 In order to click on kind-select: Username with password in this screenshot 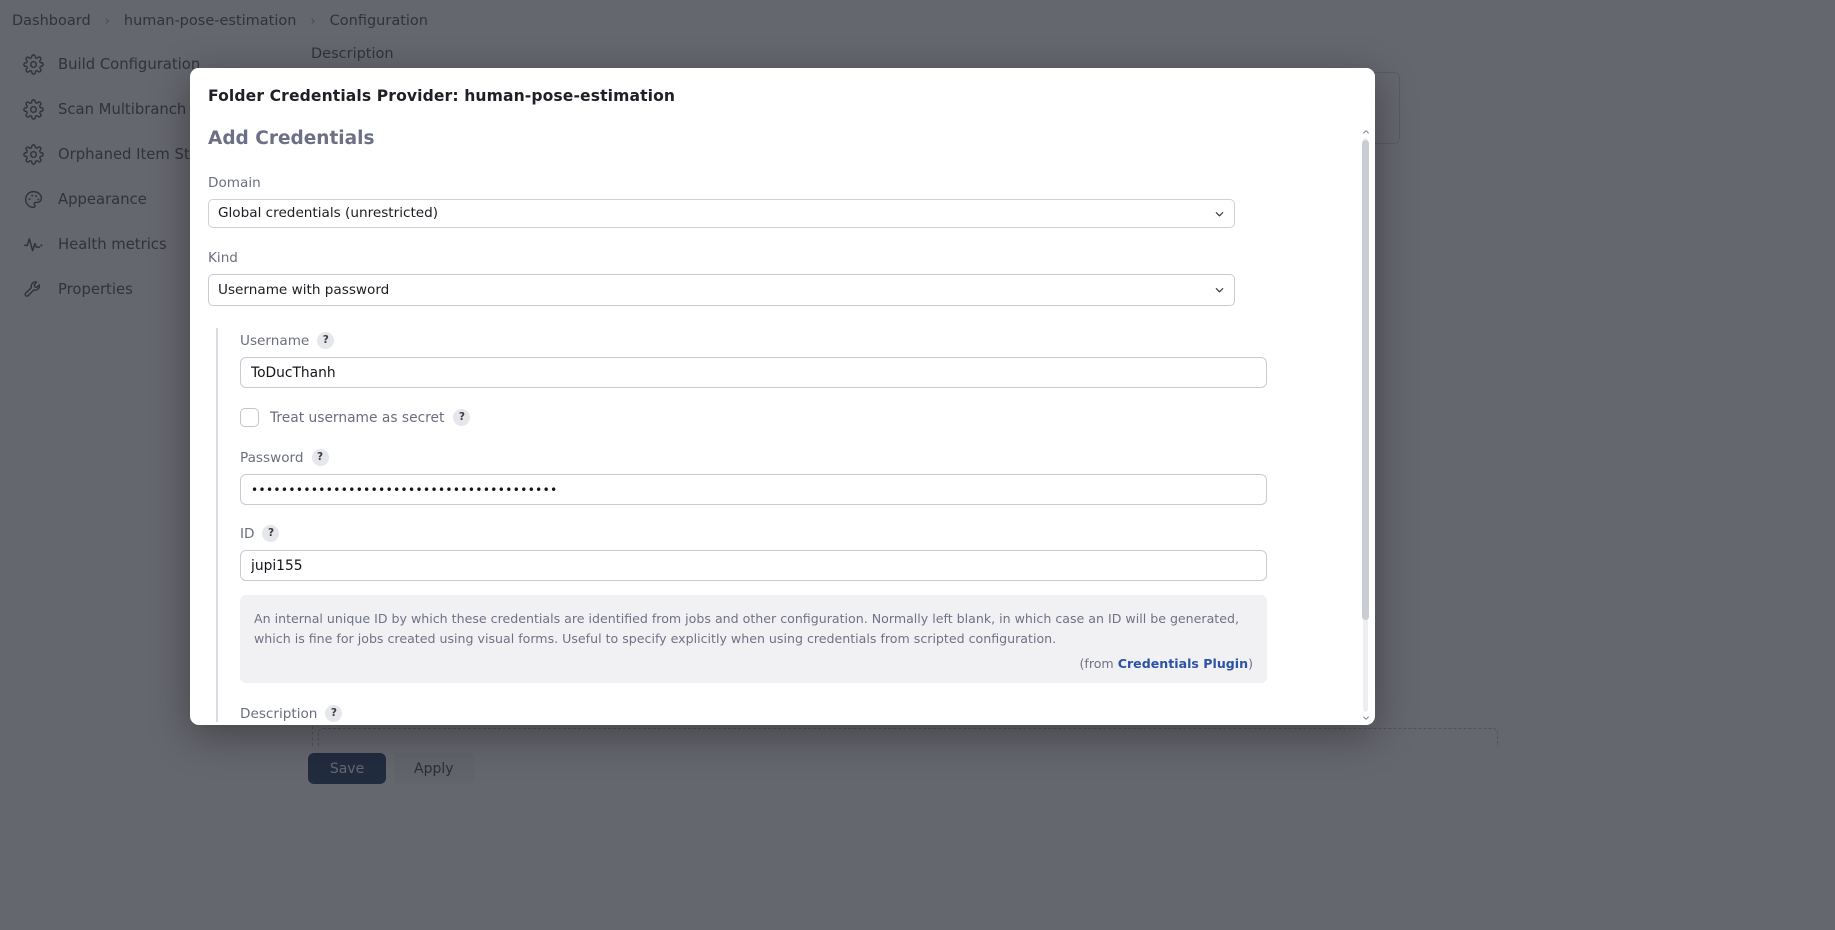, I will do `click(721, 290)`.